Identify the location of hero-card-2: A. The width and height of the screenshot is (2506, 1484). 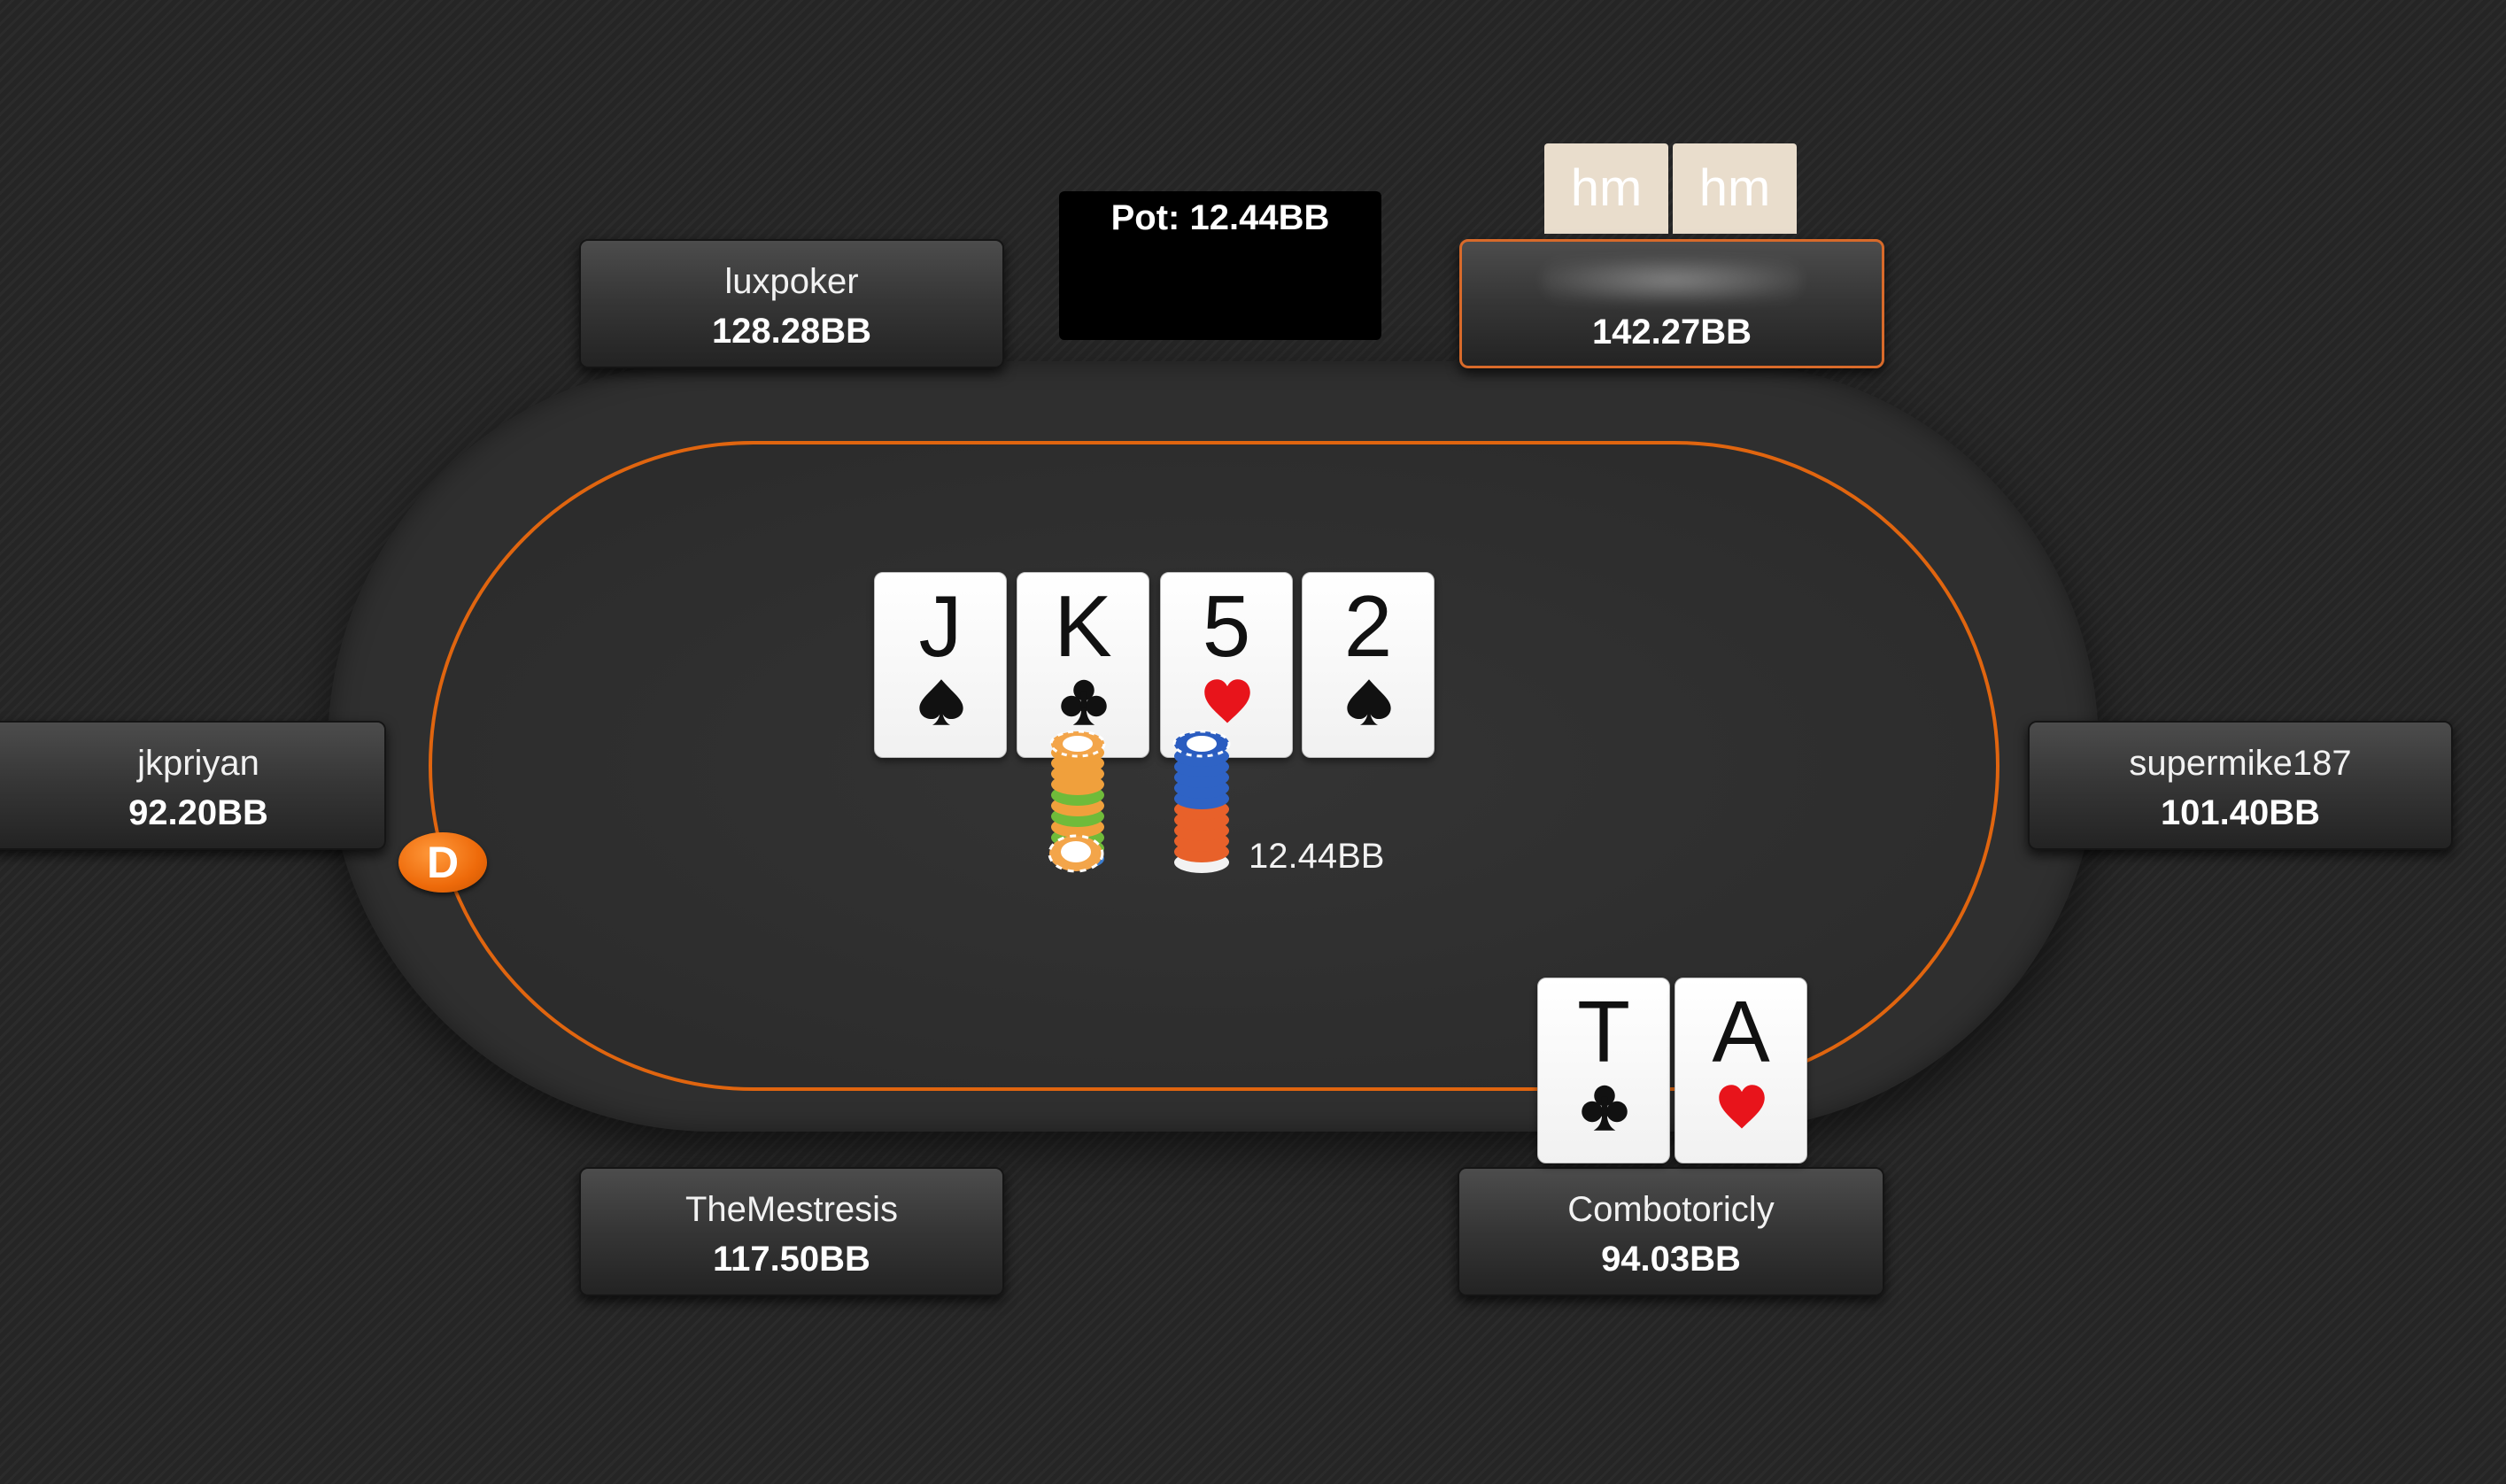
(1741, 1070).